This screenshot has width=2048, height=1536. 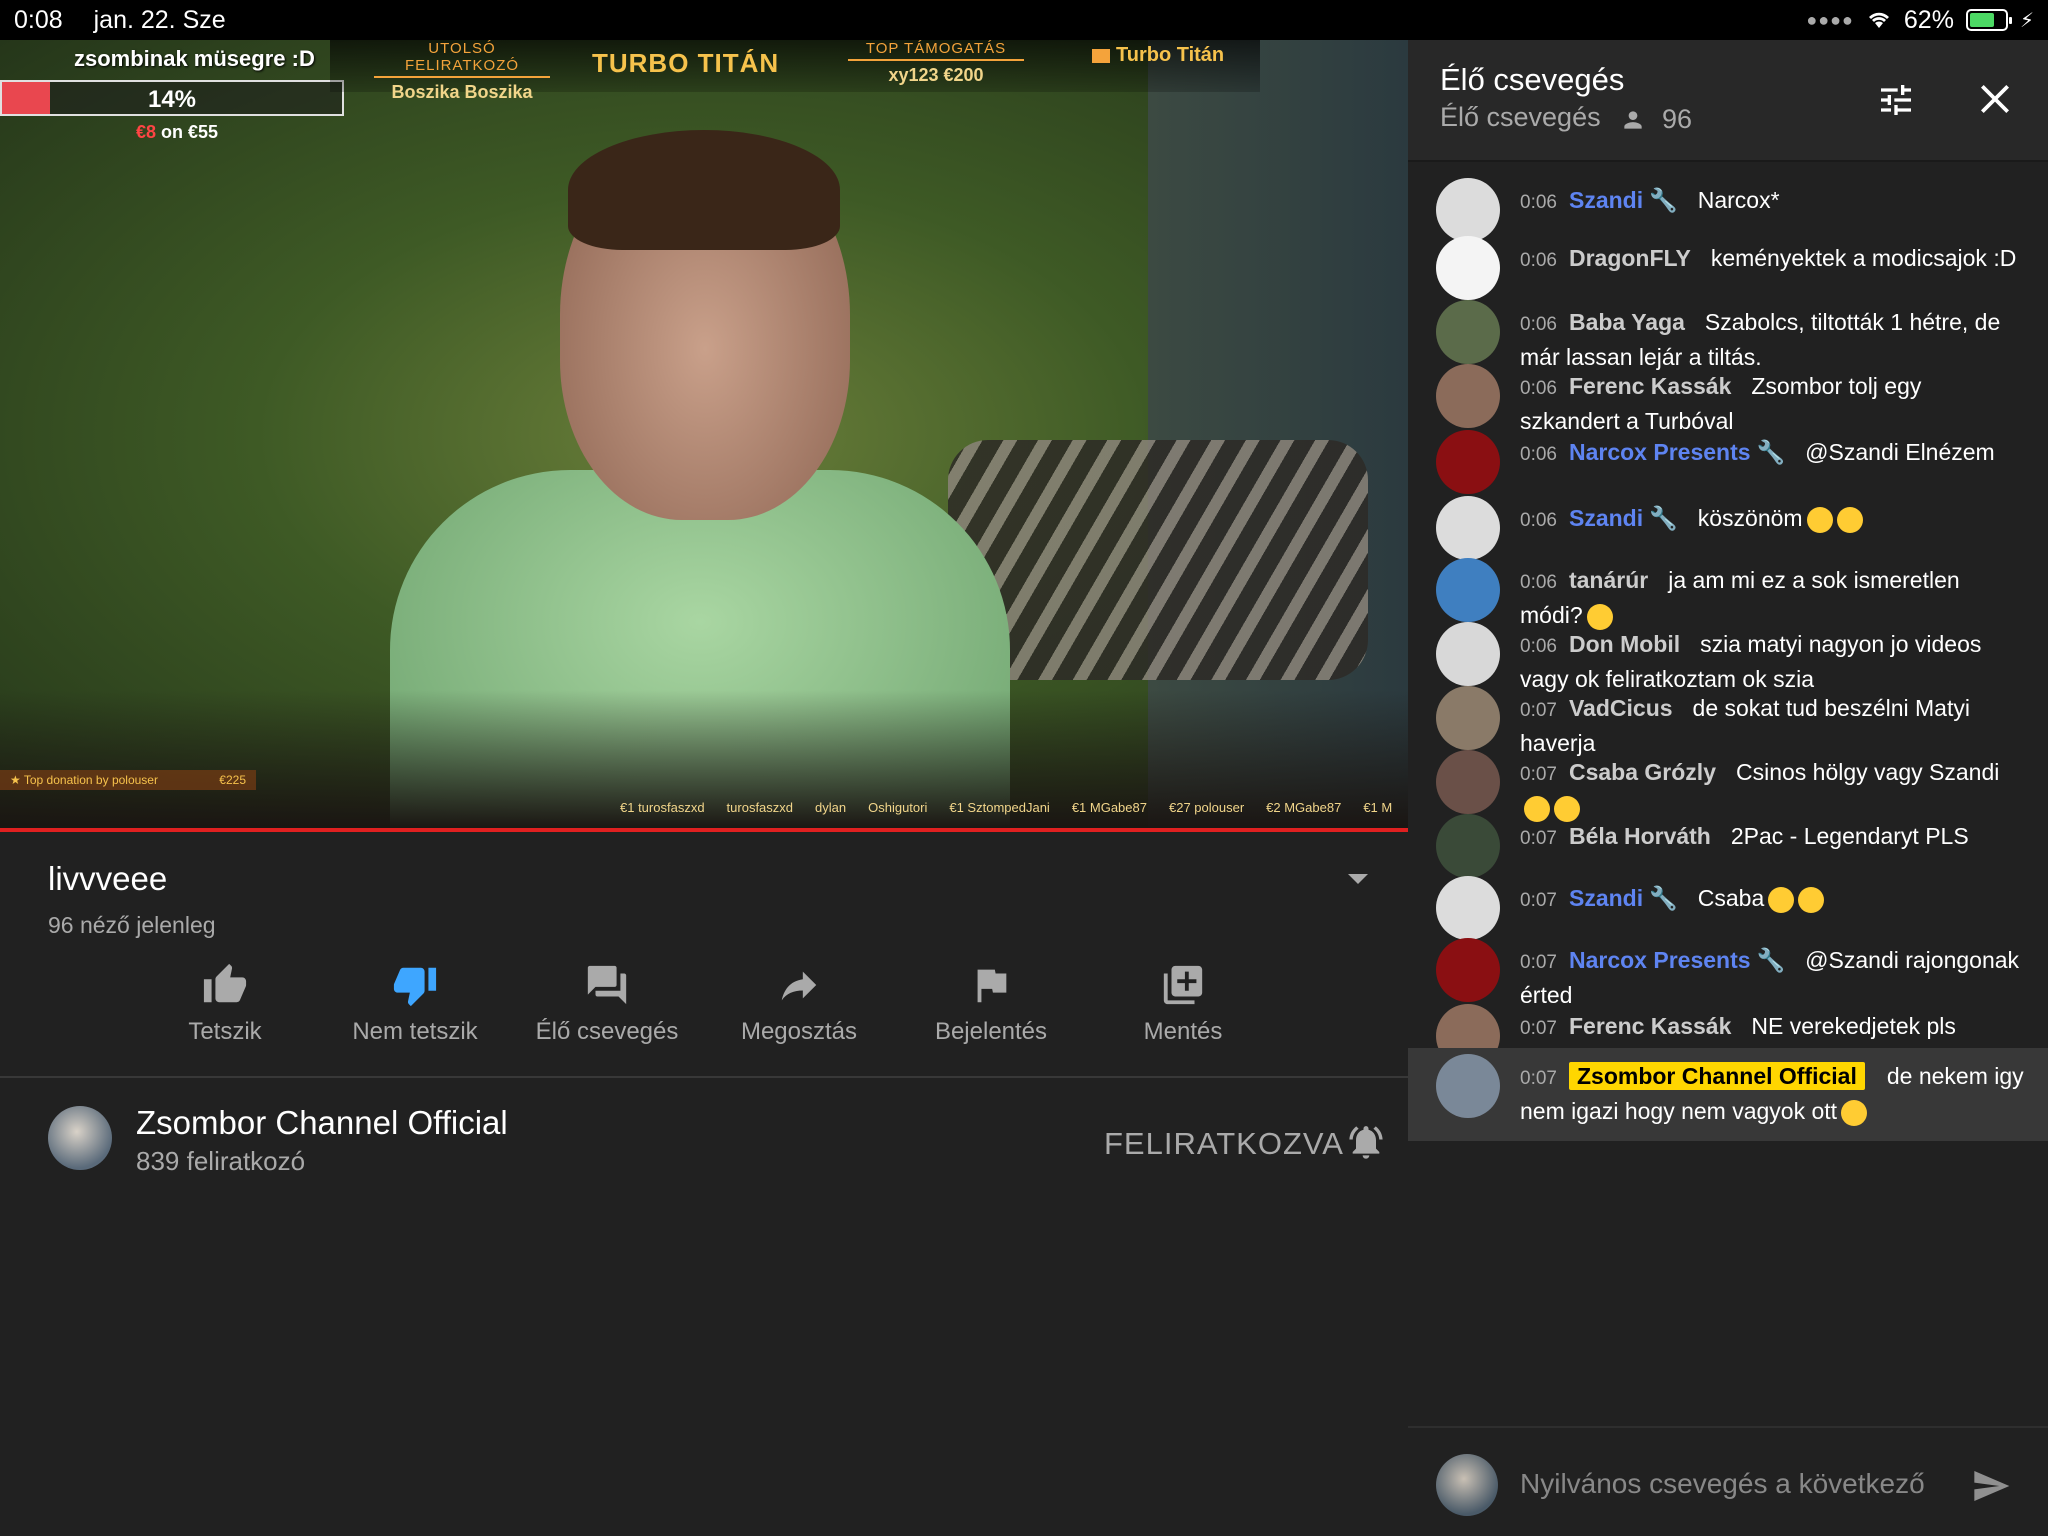 What do you see at coordinates (662, 807) in the screenshot?
I see `ticker-item: €1 turosfaszxd` at bounding box center [662, 807].